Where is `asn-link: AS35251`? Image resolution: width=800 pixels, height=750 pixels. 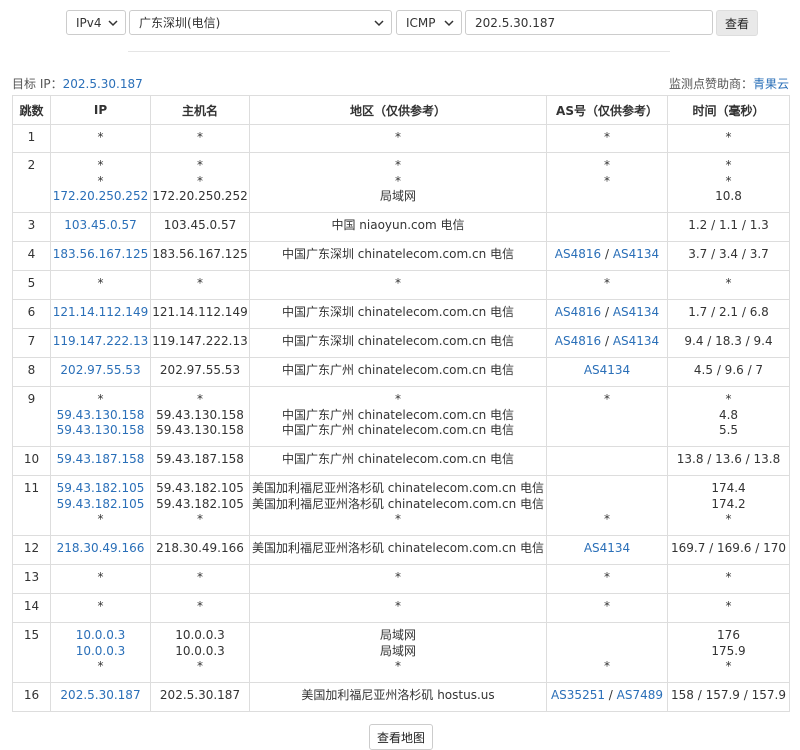
asn-link: AS35251 is located at coordinates (578, 695).